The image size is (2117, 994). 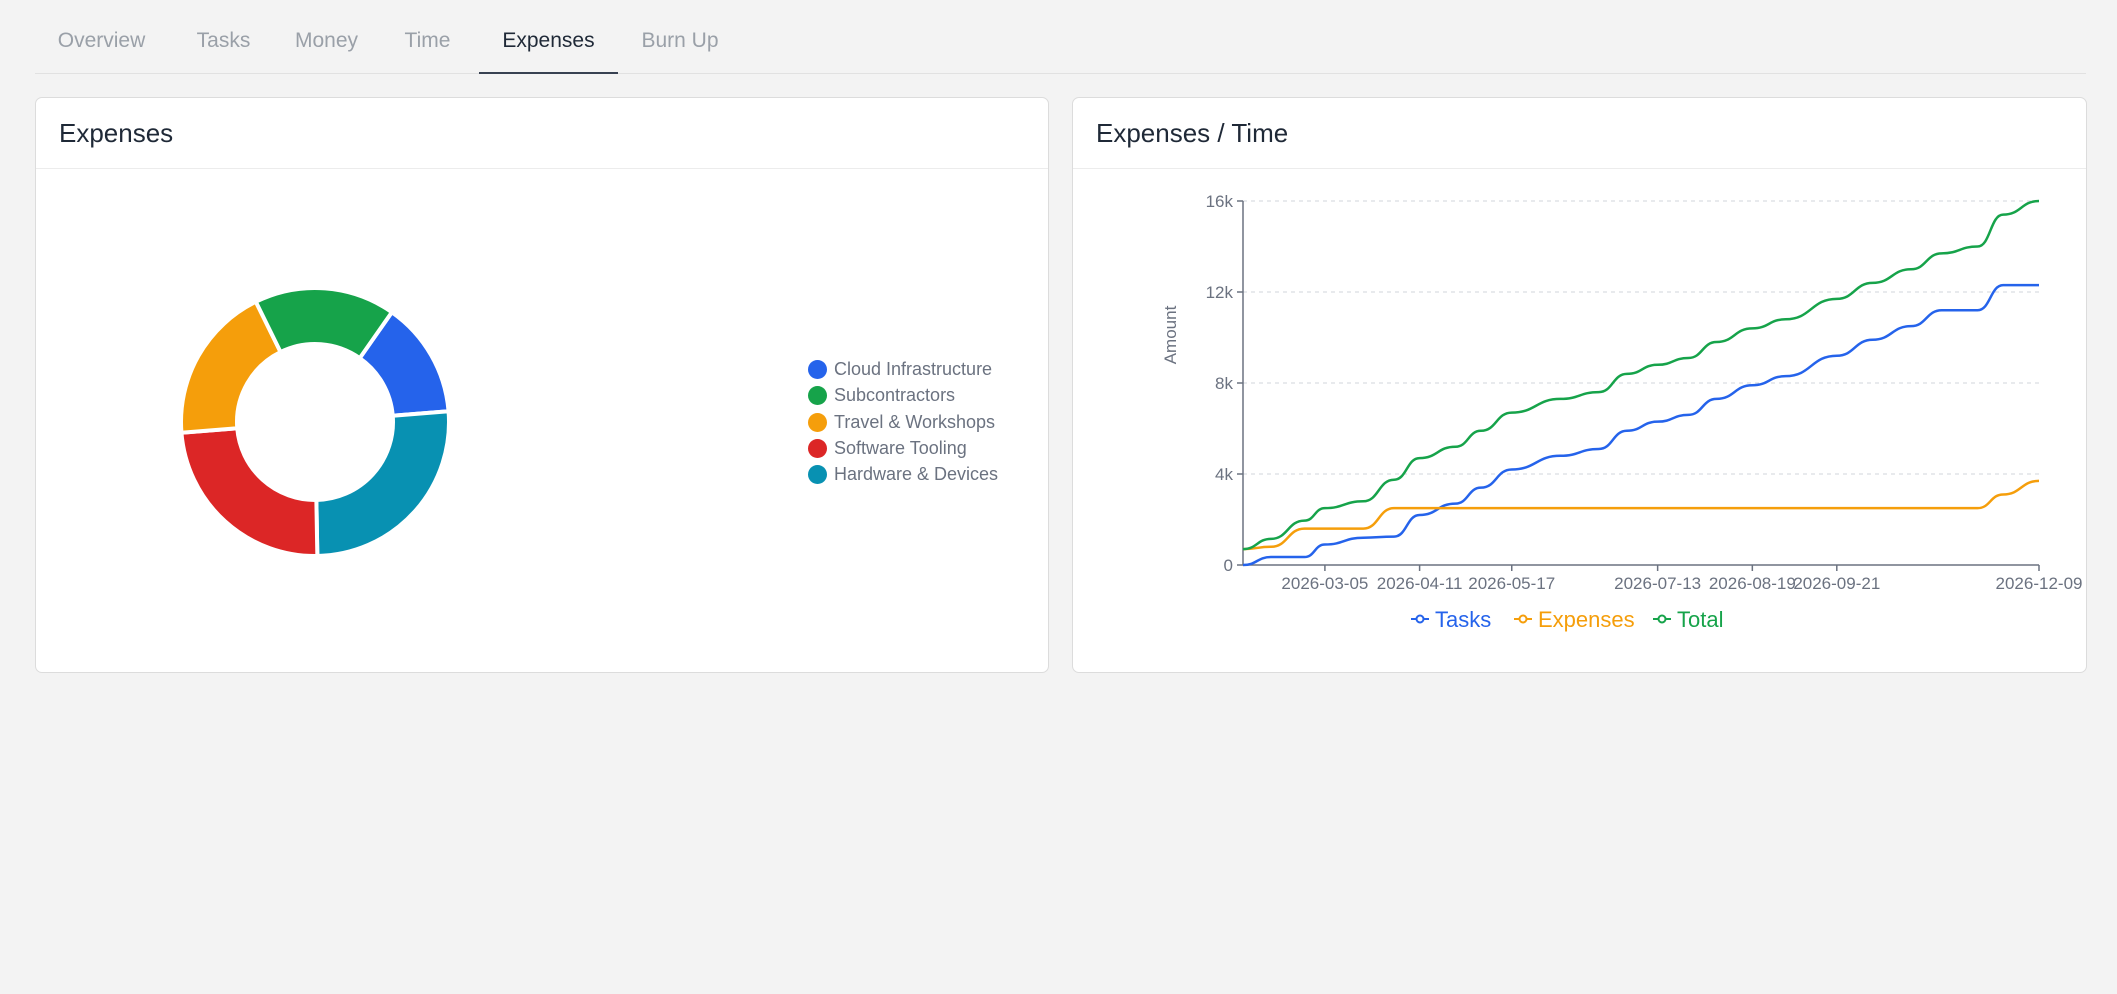 What do you see at coordinates (1836, 583) in the screenshot?
I see `x-tick-label: 2026-09-21` at bounding box center [1836, 583].